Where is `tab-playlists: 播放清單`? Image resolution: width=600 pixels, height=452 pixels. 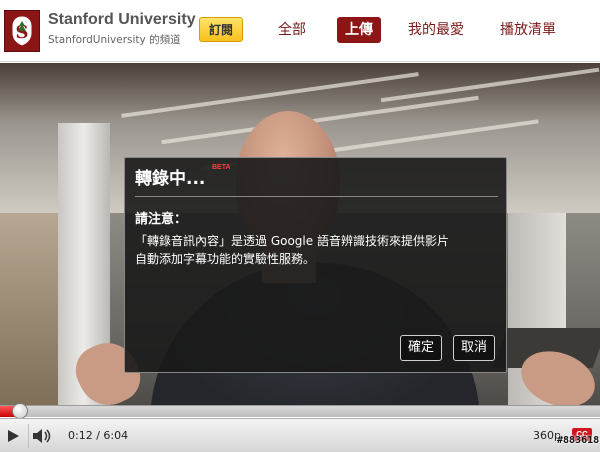 tab-playlists: 播放清單 is located at coordinates (528, 30).